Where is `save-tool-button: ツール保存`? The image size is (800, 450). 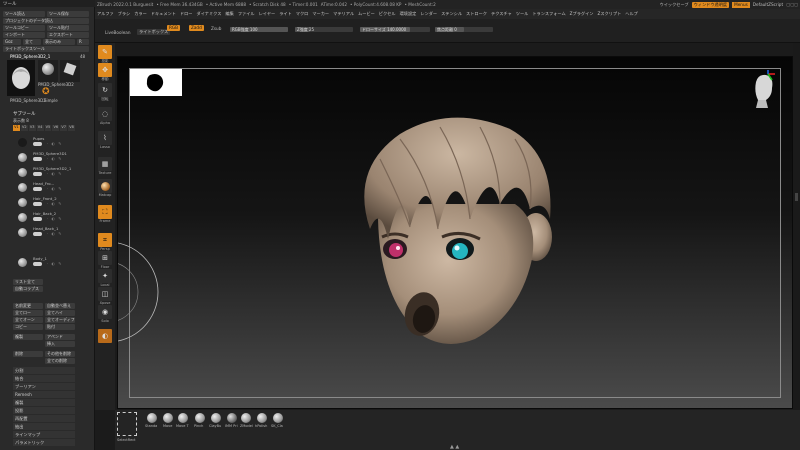 save-tool-button: ツール保存 is located at coordinates (68, 14).